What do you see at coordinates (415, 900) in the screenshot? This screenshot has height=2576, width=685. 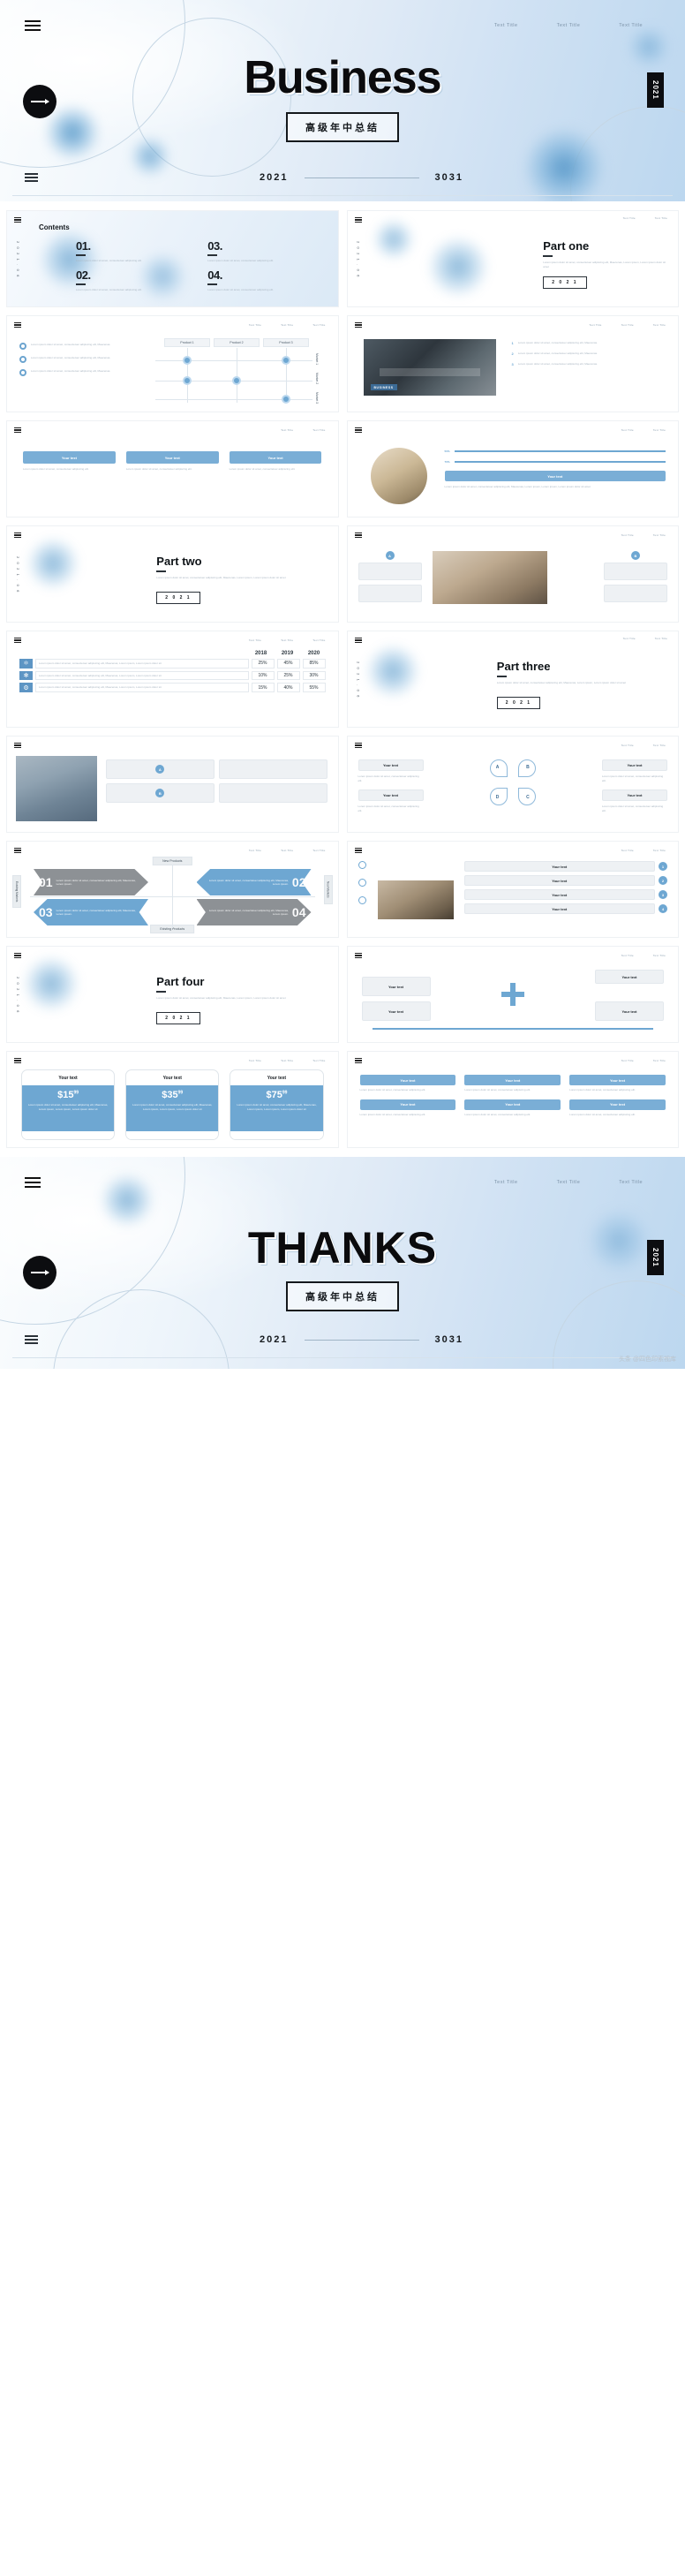 I see `photo-meeting` at bounding box center [415, 900].